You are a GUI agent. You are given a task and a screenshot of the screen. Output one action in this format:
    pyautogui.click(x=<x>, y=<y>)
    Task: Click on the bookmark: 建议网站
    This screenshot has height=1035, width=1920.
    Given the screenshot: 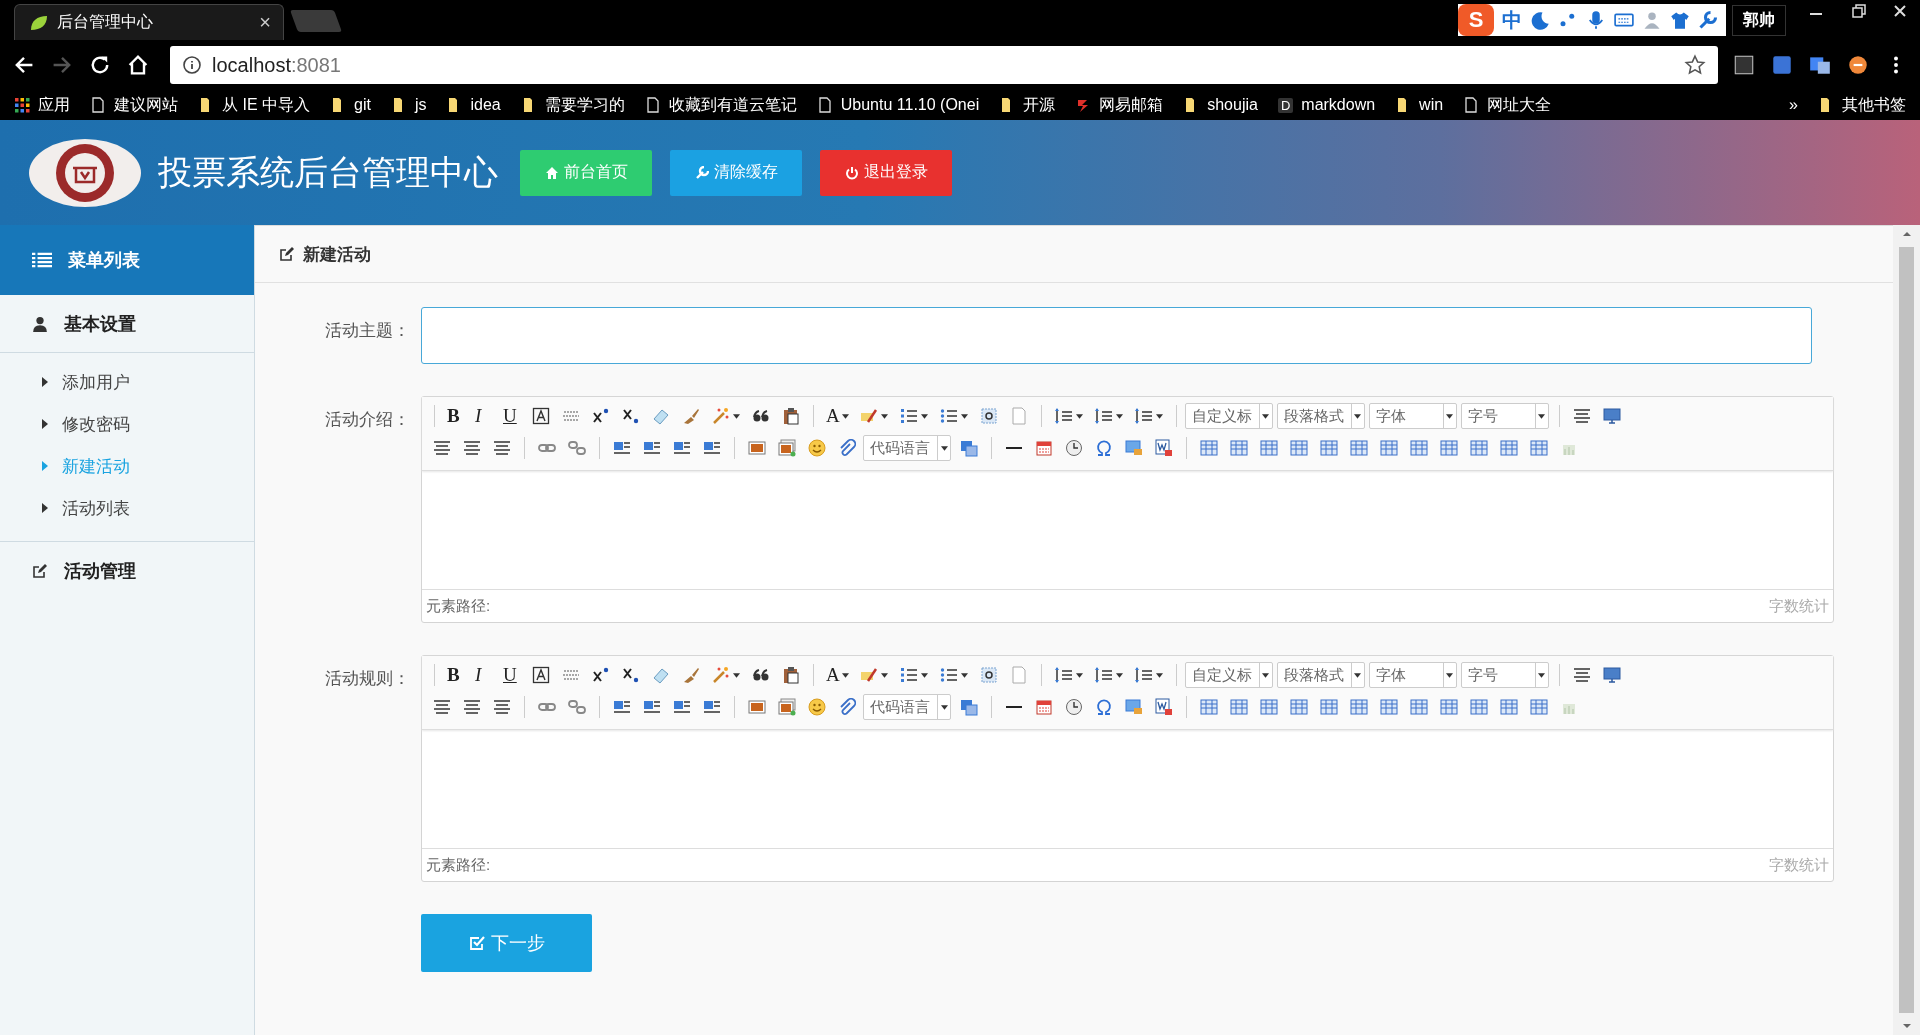 What is the action you would take?
    pyautogui.click(x=134, y=105)
    